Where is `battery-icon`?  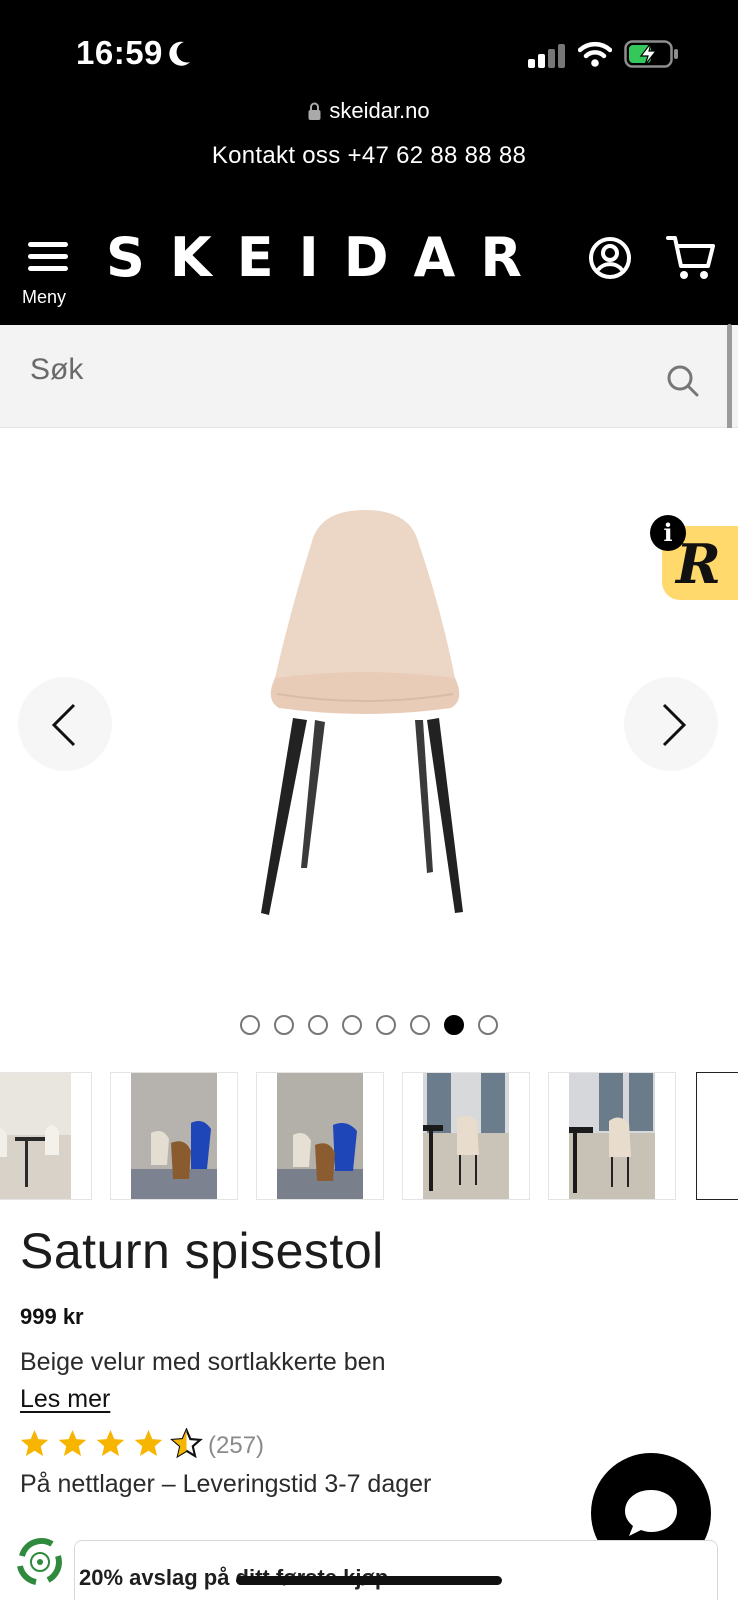
battery-icon is located at coordinates (651, 54).